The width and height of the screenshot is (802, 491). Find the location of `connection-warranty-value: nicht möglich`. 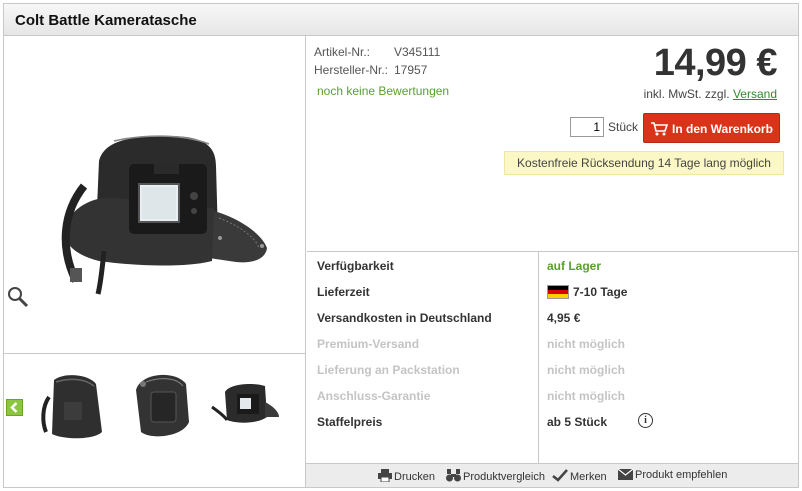

connection-warranty-value: nicht möglich is located at coordinates (586, 396).